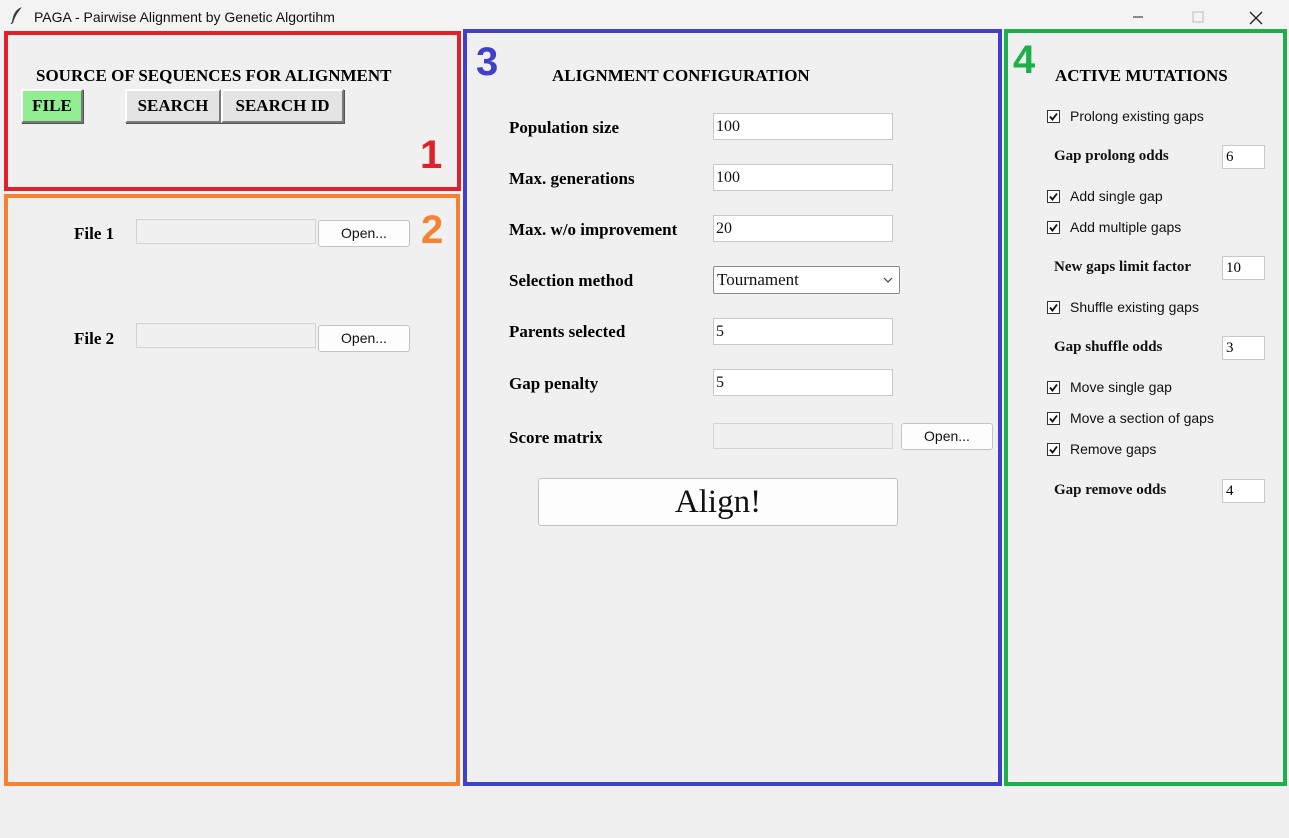  What do you see at coordinates (94, 338) in the screenshot?
I see `file2-label: File 2` at bounding box center [94, 338].